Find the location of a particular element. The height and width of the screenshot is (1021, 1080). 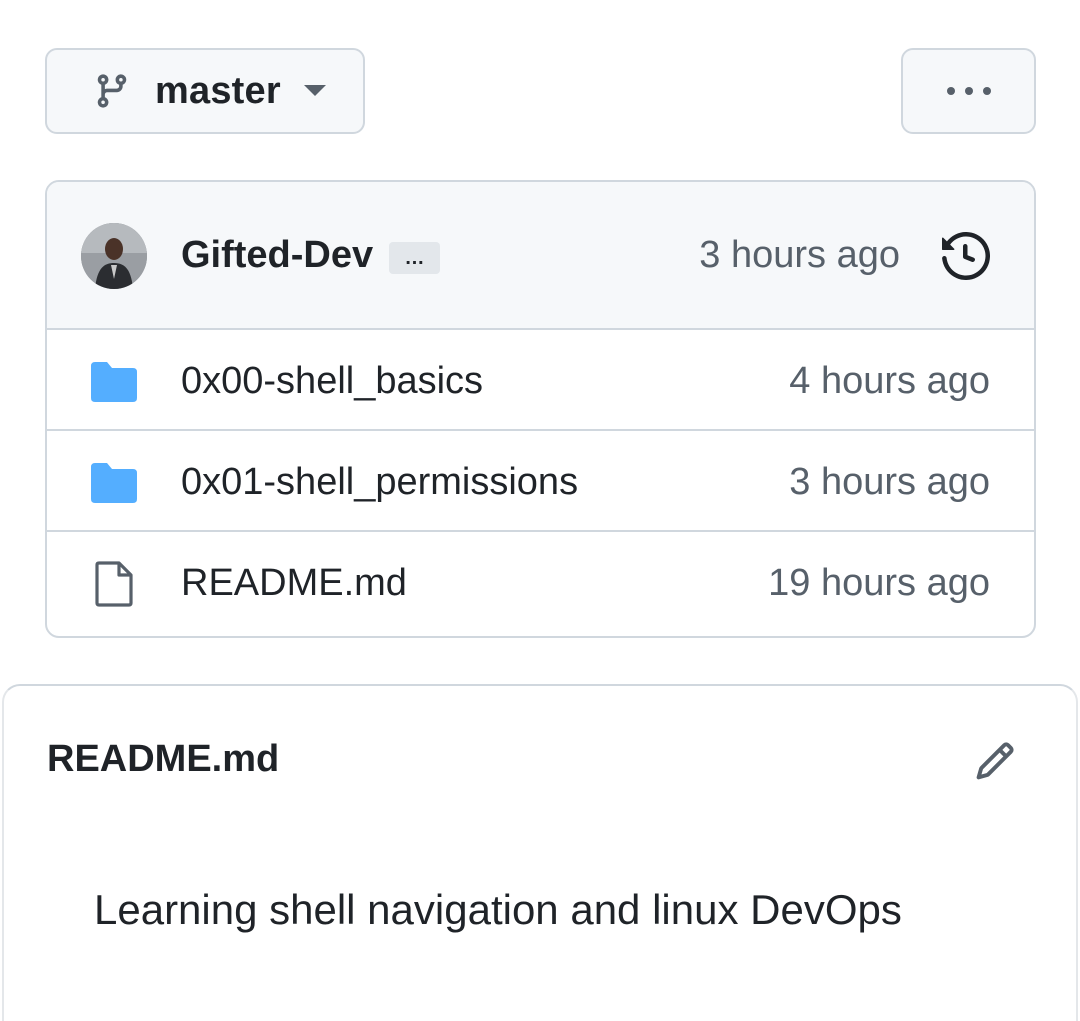

avatar is located at coordinates (114, 256).